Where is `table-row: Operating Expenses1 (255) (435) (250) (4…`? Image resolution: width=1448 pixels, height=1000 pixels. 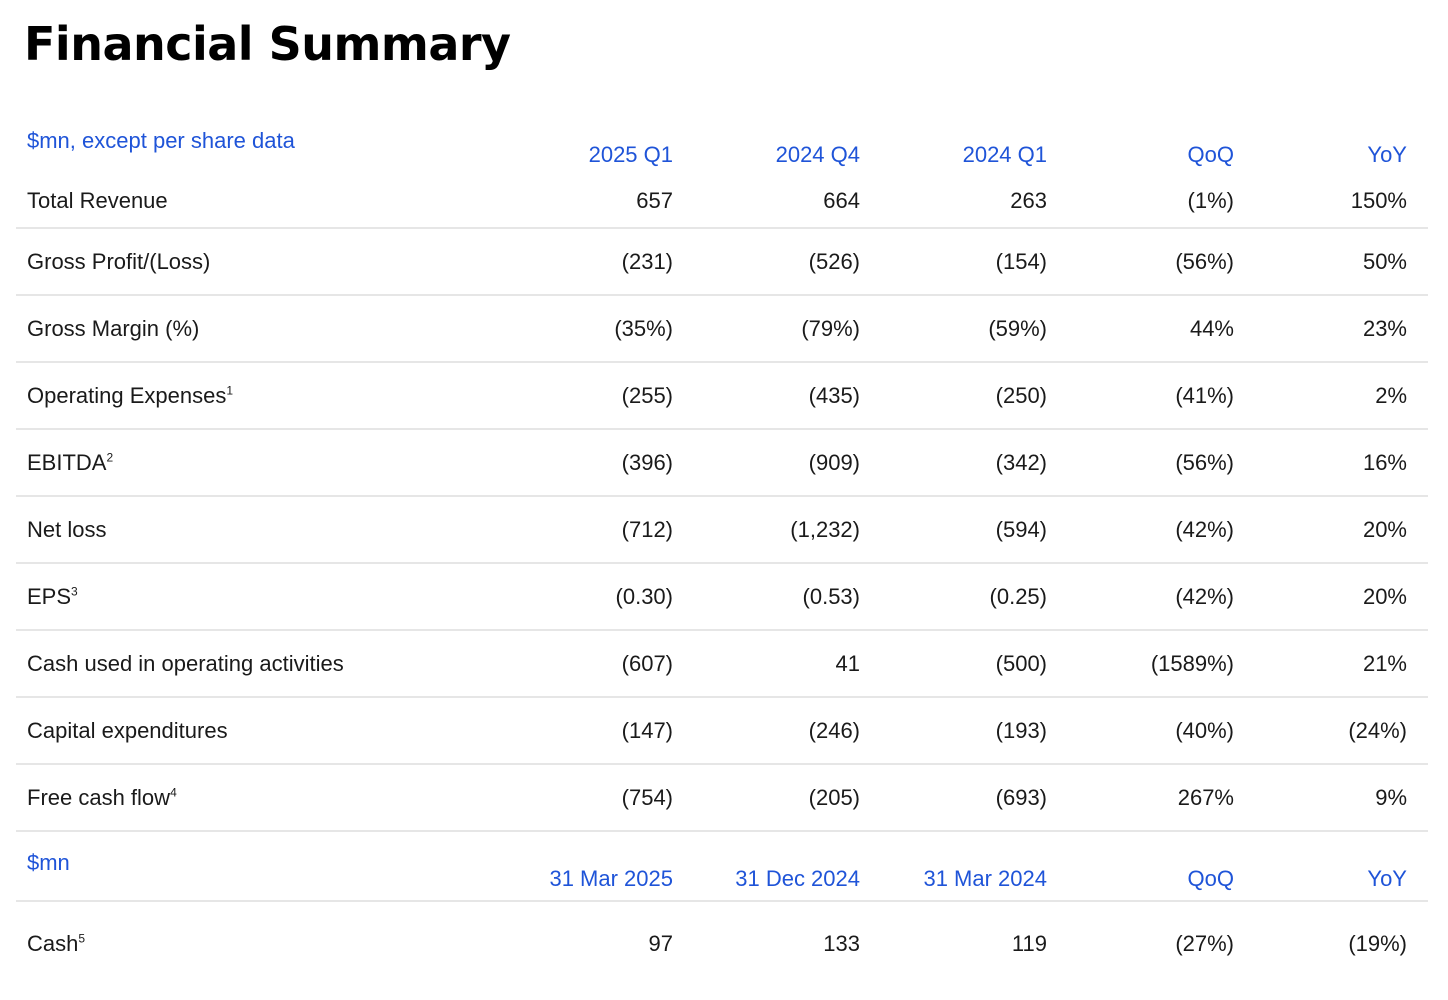 table-row: Operating Expenses1 (255) (435) (250) (4… is located at coordinates (722, 396).